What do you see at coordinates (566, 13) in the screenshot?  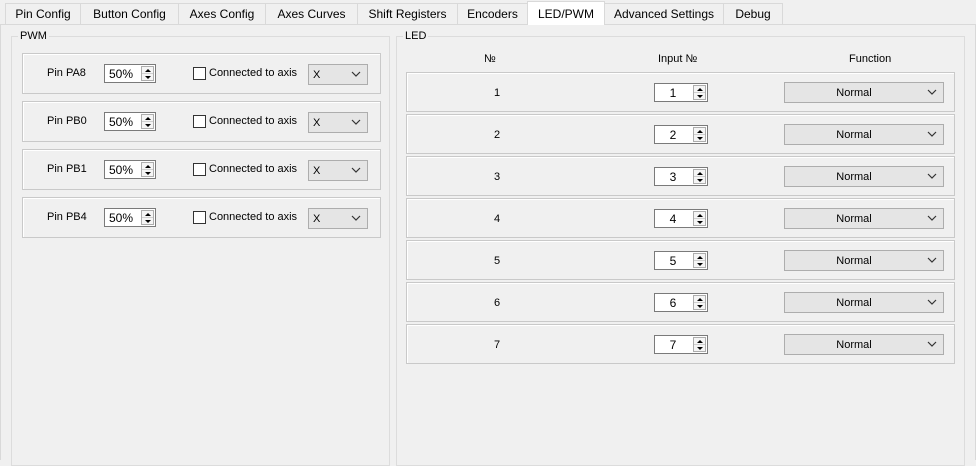 I see `tab-led-pwm: LED/PWM` at bounding box center [566, 13].